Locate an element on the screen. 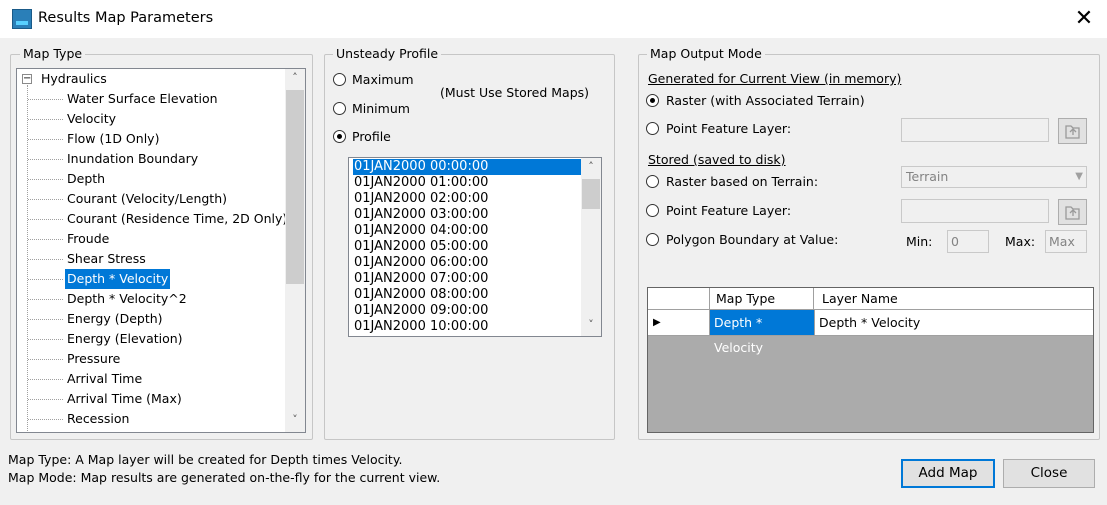 This screenshot has height=505, width=1107. unsteady-profile-legend: Unsteady Profile is located at coordinates (387, 53).